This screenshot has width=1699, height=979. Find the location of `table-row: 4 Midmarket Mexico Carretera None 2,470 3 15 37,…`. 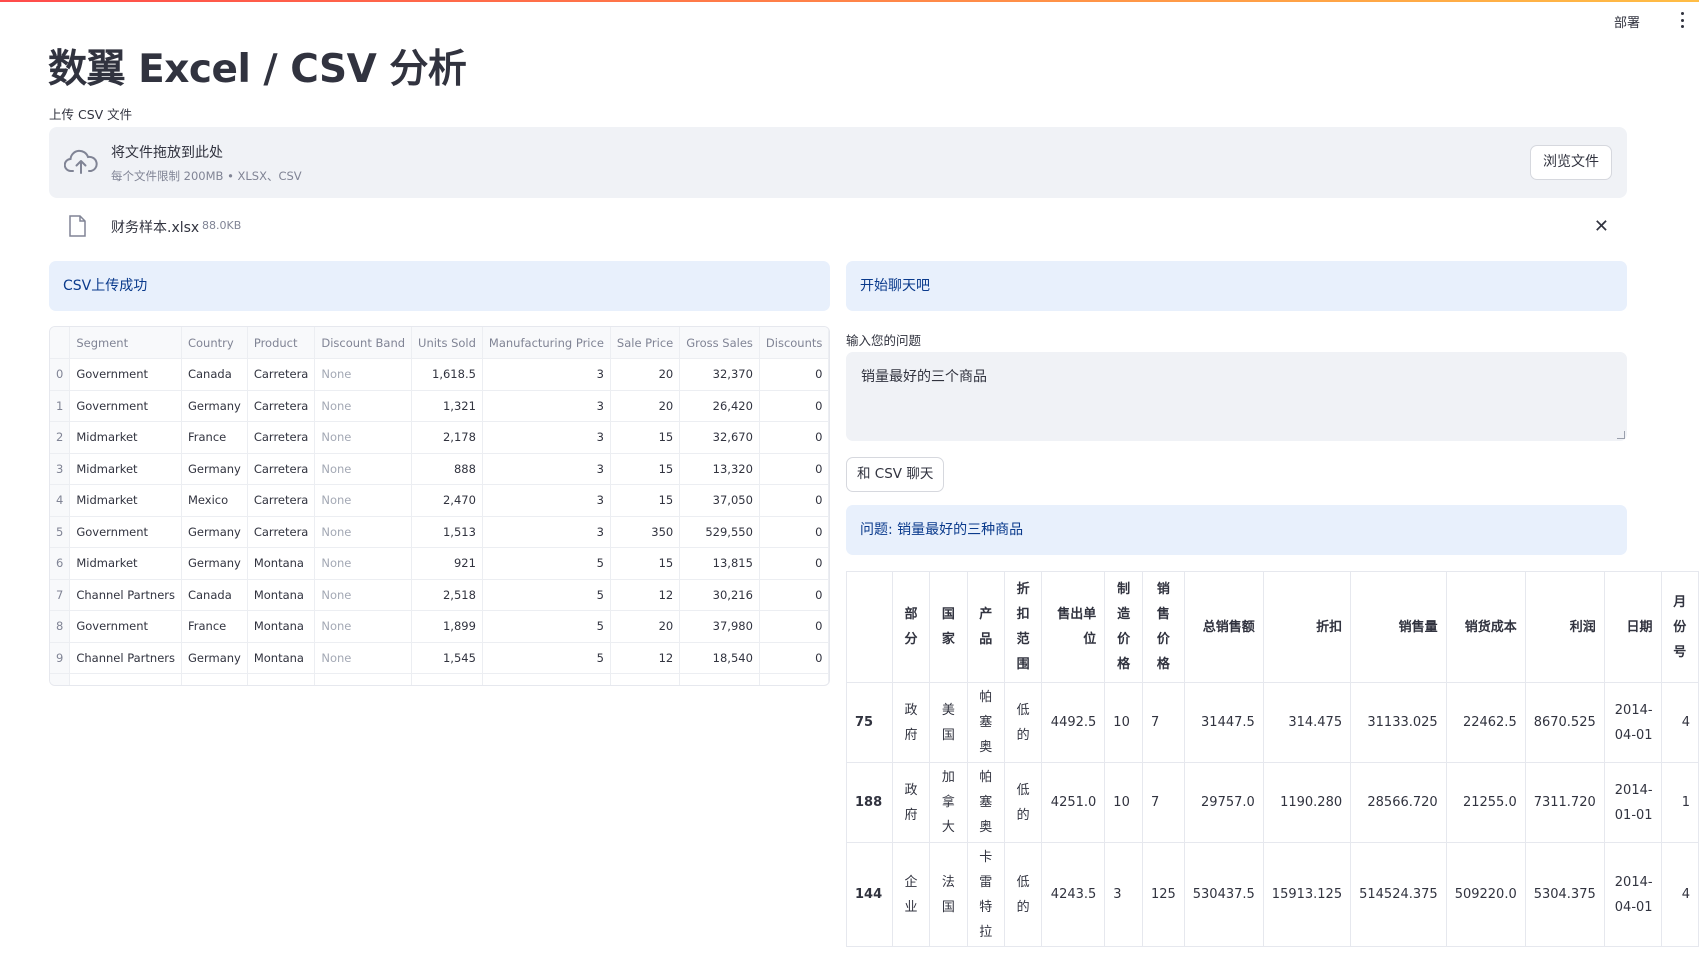

table-row: 4 Midmarket Mexico Carretera None 2,470 3 15 37,… is located at coordinates (439, 500).